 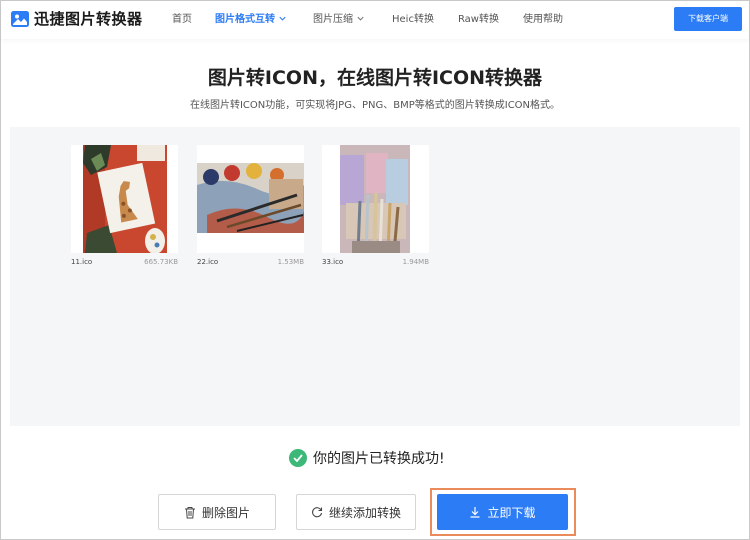 I want to click on nav-item-raw: Raw转换, so click(x=478, y=20).